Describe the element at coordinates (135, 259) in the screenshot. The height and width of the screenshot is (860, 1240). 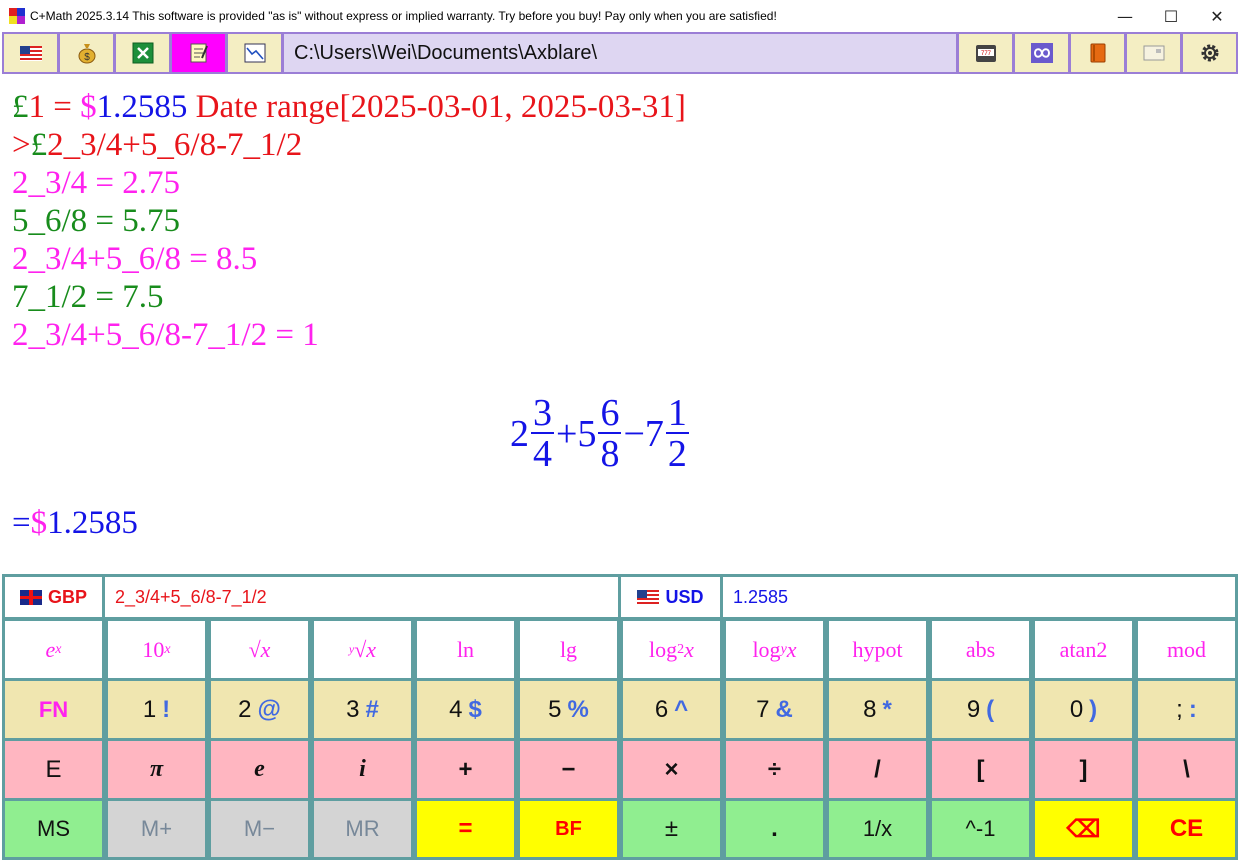
I see `step-line: 2_3/4+5_6/8 = 8.5` at that location.